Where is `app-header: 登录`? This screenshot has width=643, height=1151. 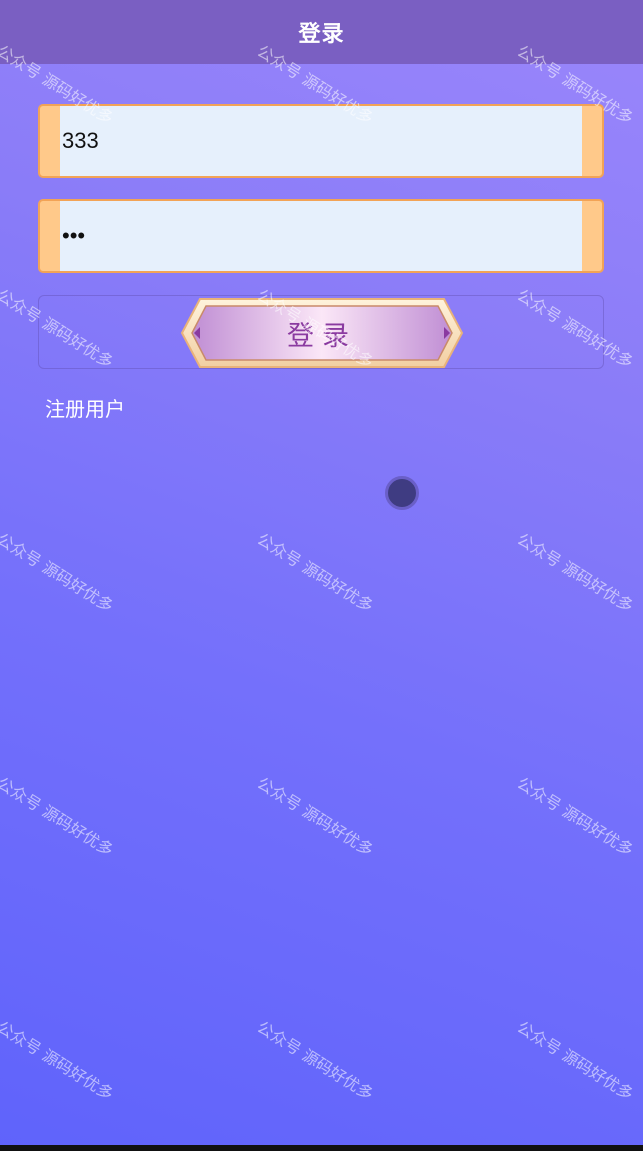 app-header: 登录 is located at coordinates (321, 32).